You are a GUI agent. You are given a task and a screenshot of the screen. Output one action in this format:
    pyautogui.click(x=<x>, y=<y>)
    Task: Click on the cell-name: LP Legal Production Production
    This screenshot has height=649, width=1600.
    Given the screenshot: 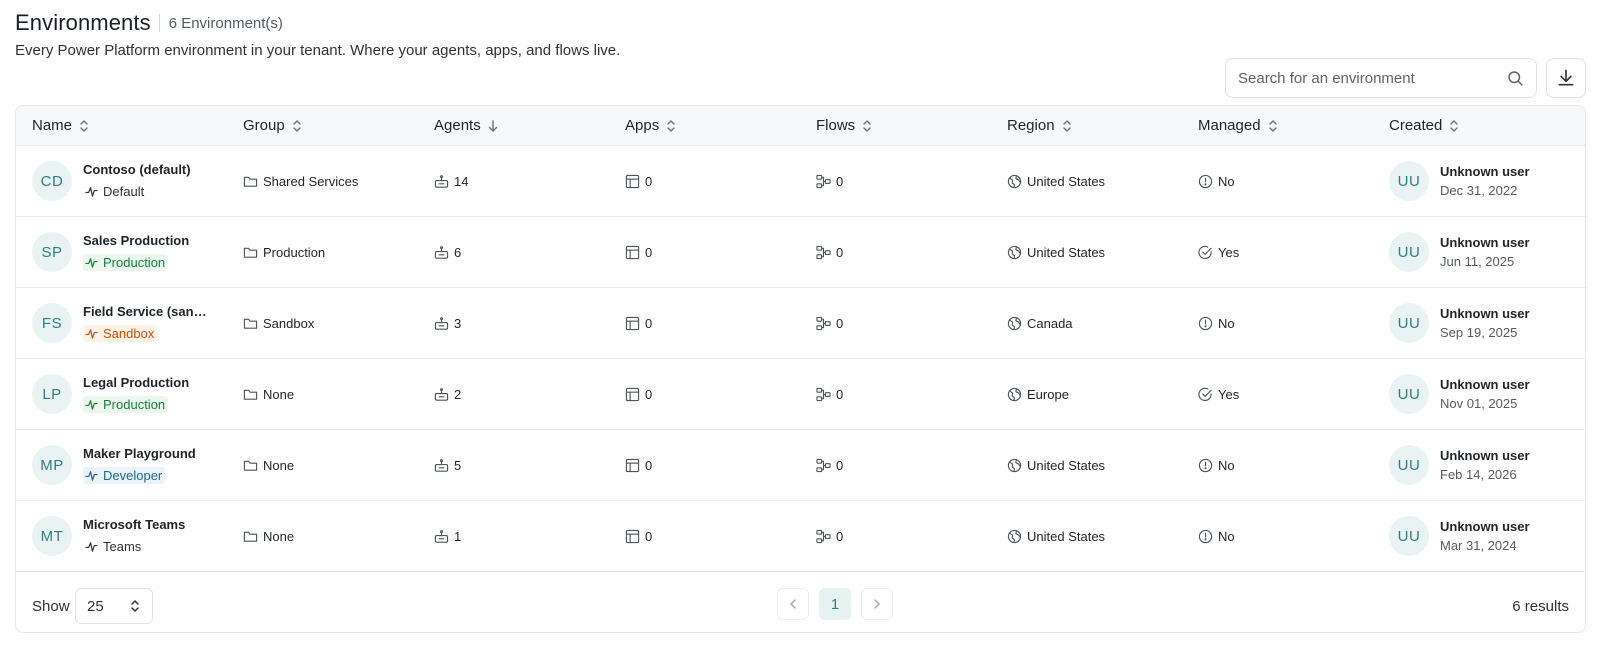 What is the action you would take?
    pyautogui.click(x=110, y=394)
    